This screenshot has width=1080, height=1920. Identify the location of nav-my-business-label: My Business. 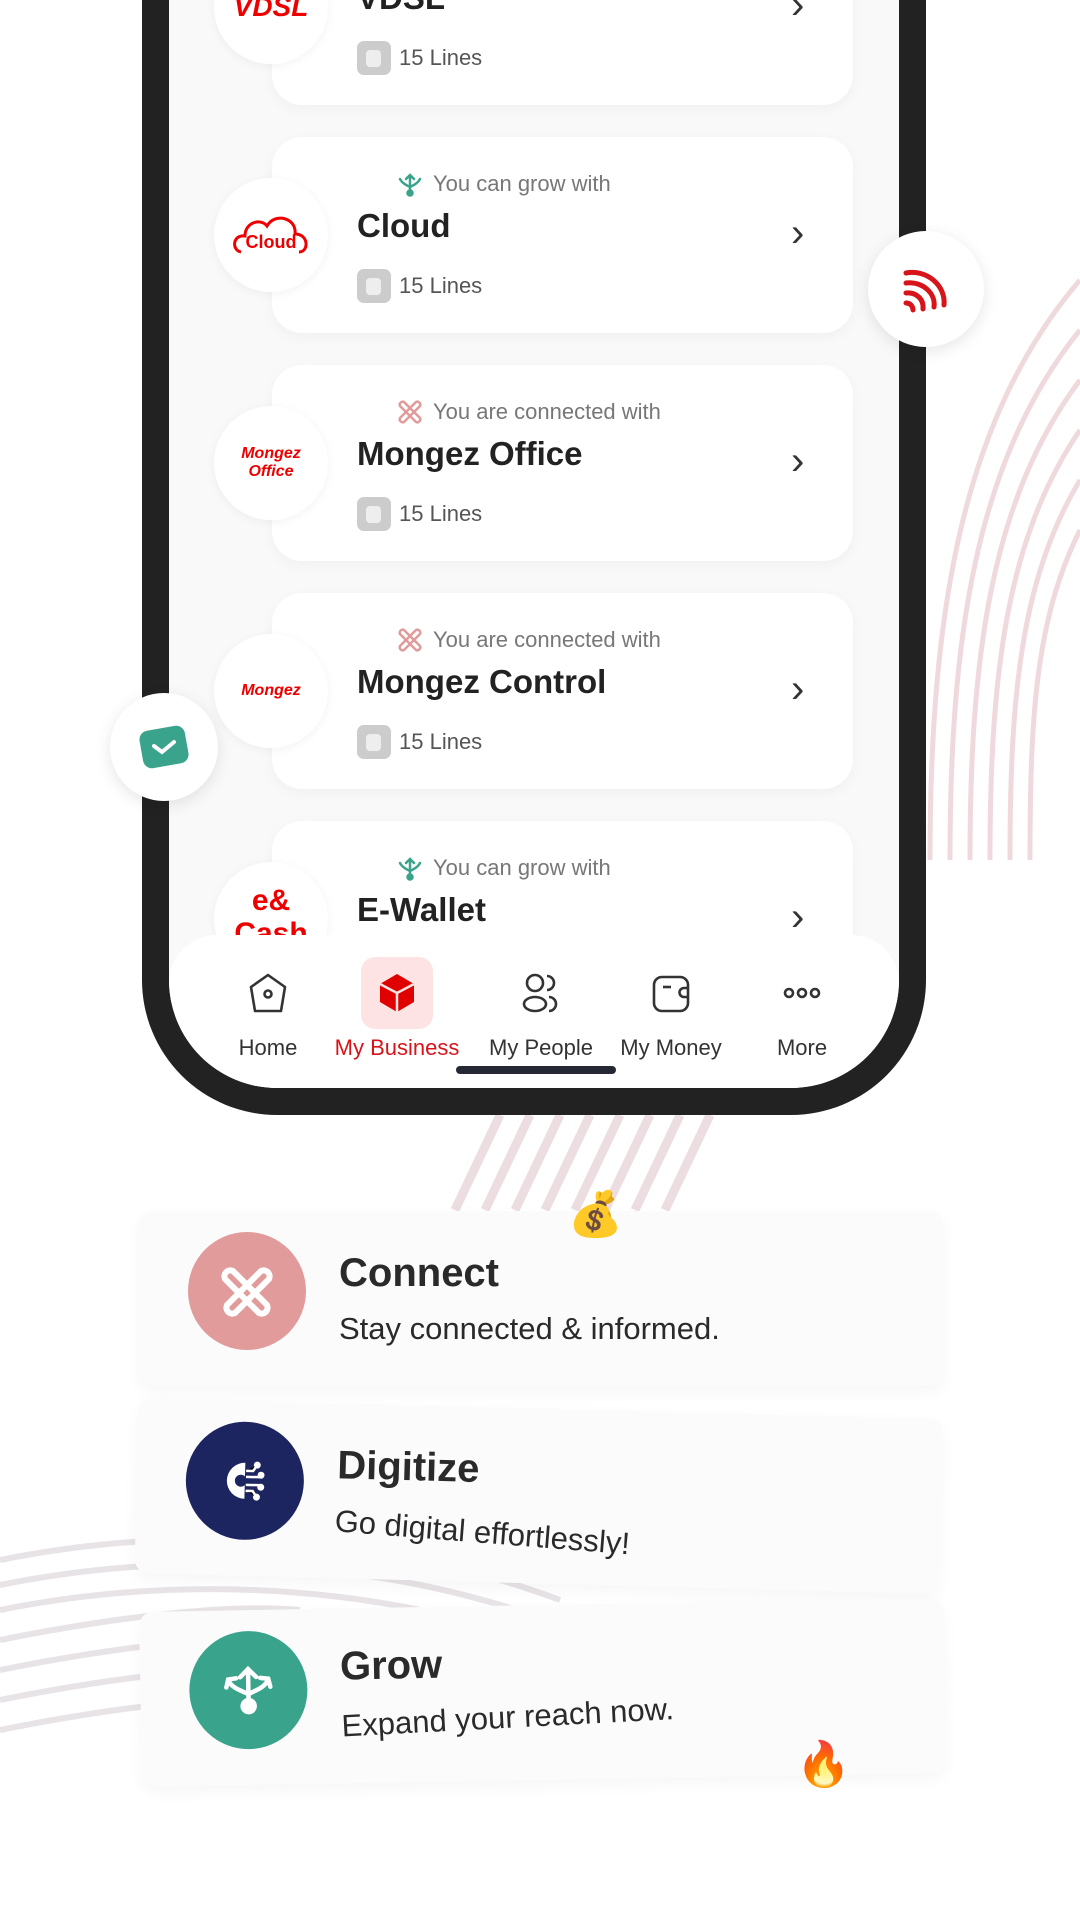
(397, 1047).